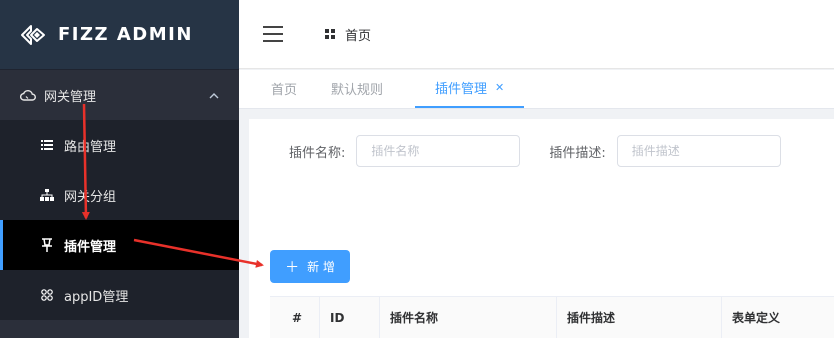 The image size is (834, 338). What do you see at coordinates (358, 34) in the screenshot?
I see `breadcrumb-home: 首页` at bounding box center [358, 34].